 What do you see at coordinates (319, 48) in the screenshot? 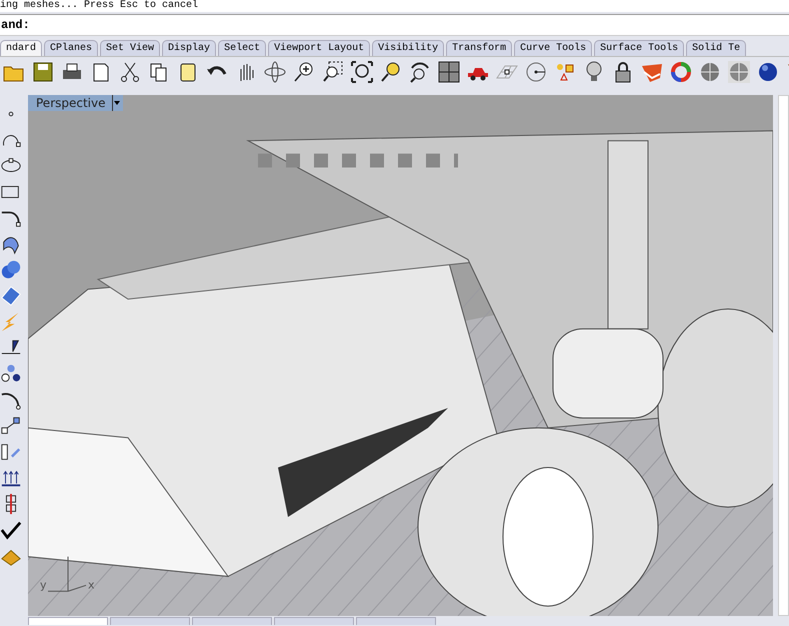
I see `toolbar-tab: Viewport Layout` at bounding box center [319, 48].